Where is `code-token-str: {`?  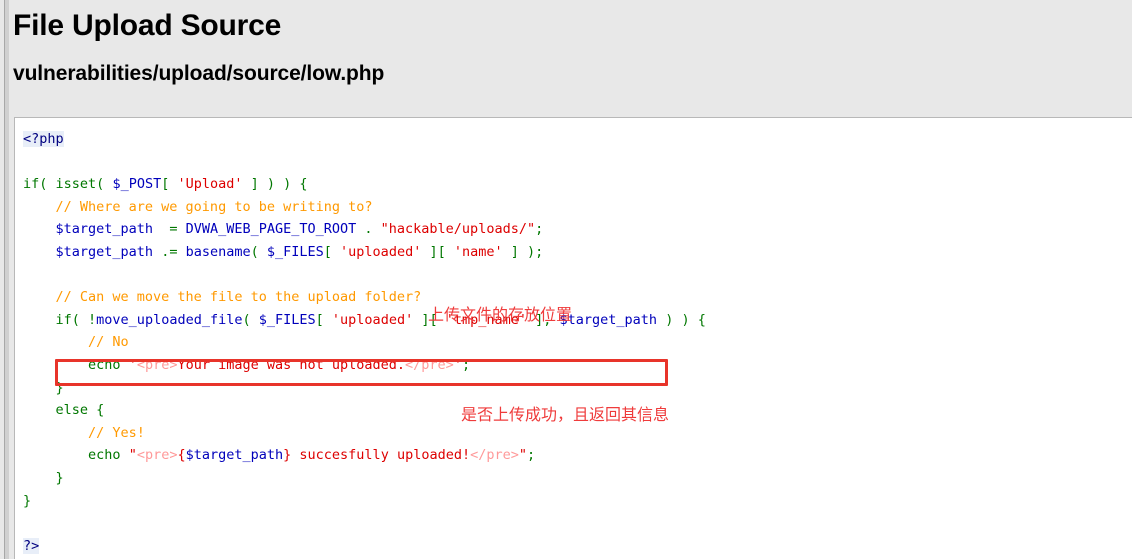 code-token-str: { is located at coordinates (181, 455).